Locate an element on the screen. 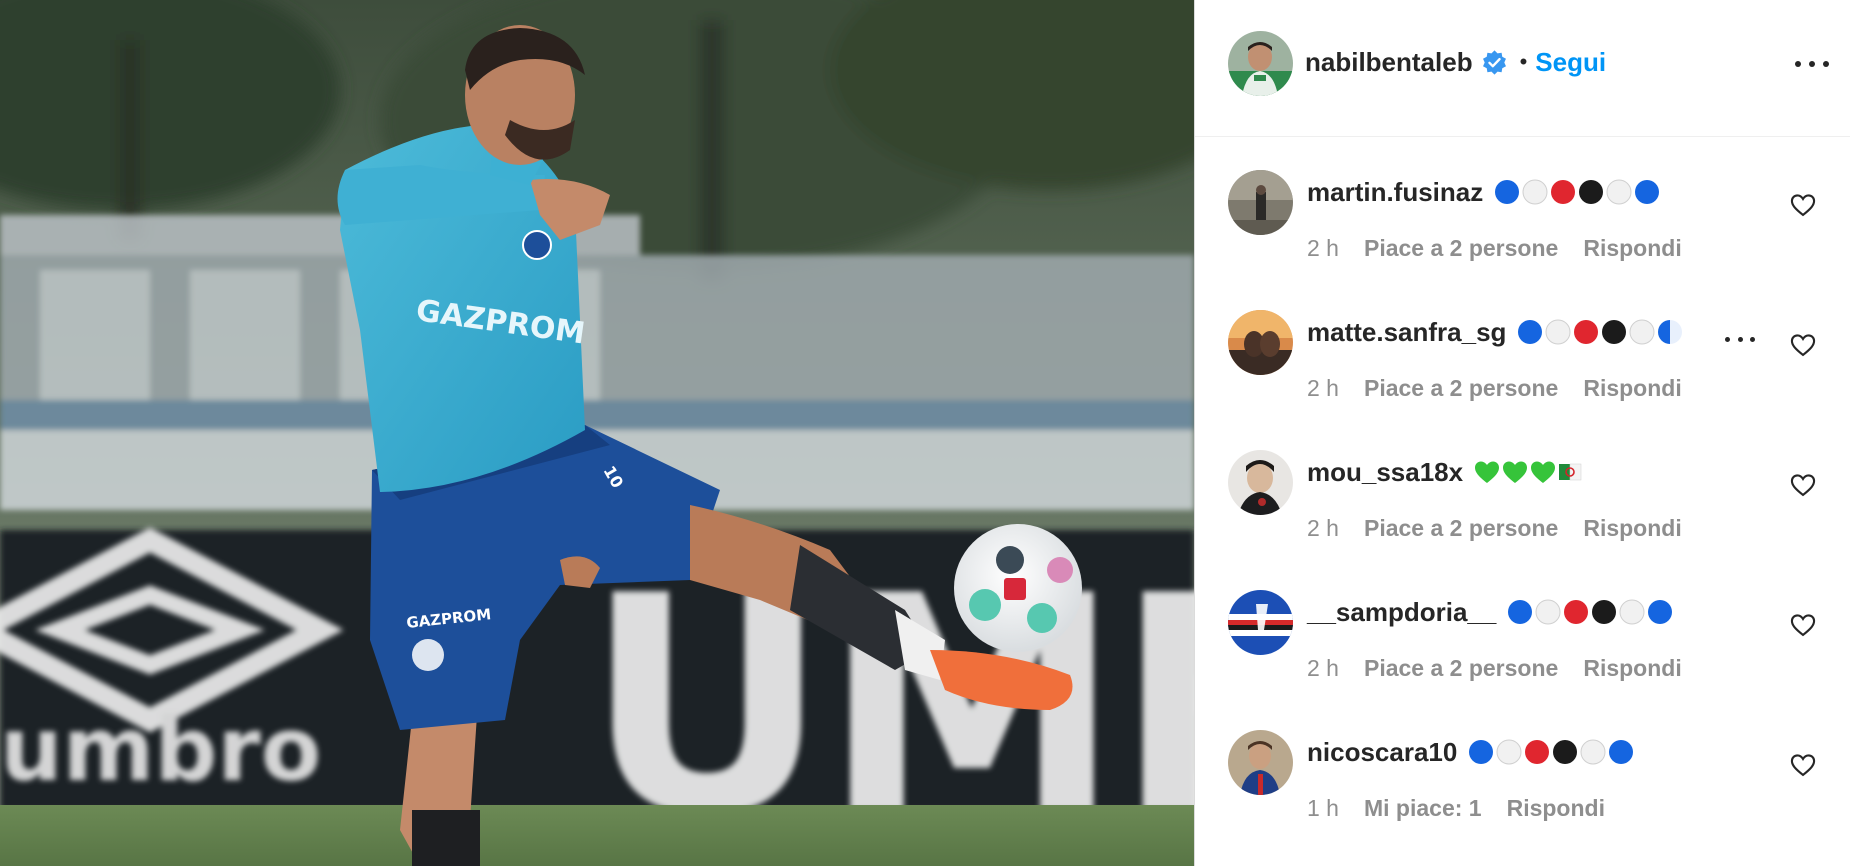 This screenshot has width=1850, height=866. comment-line: __sampdoria__ is located at coordinates (1490, 612).